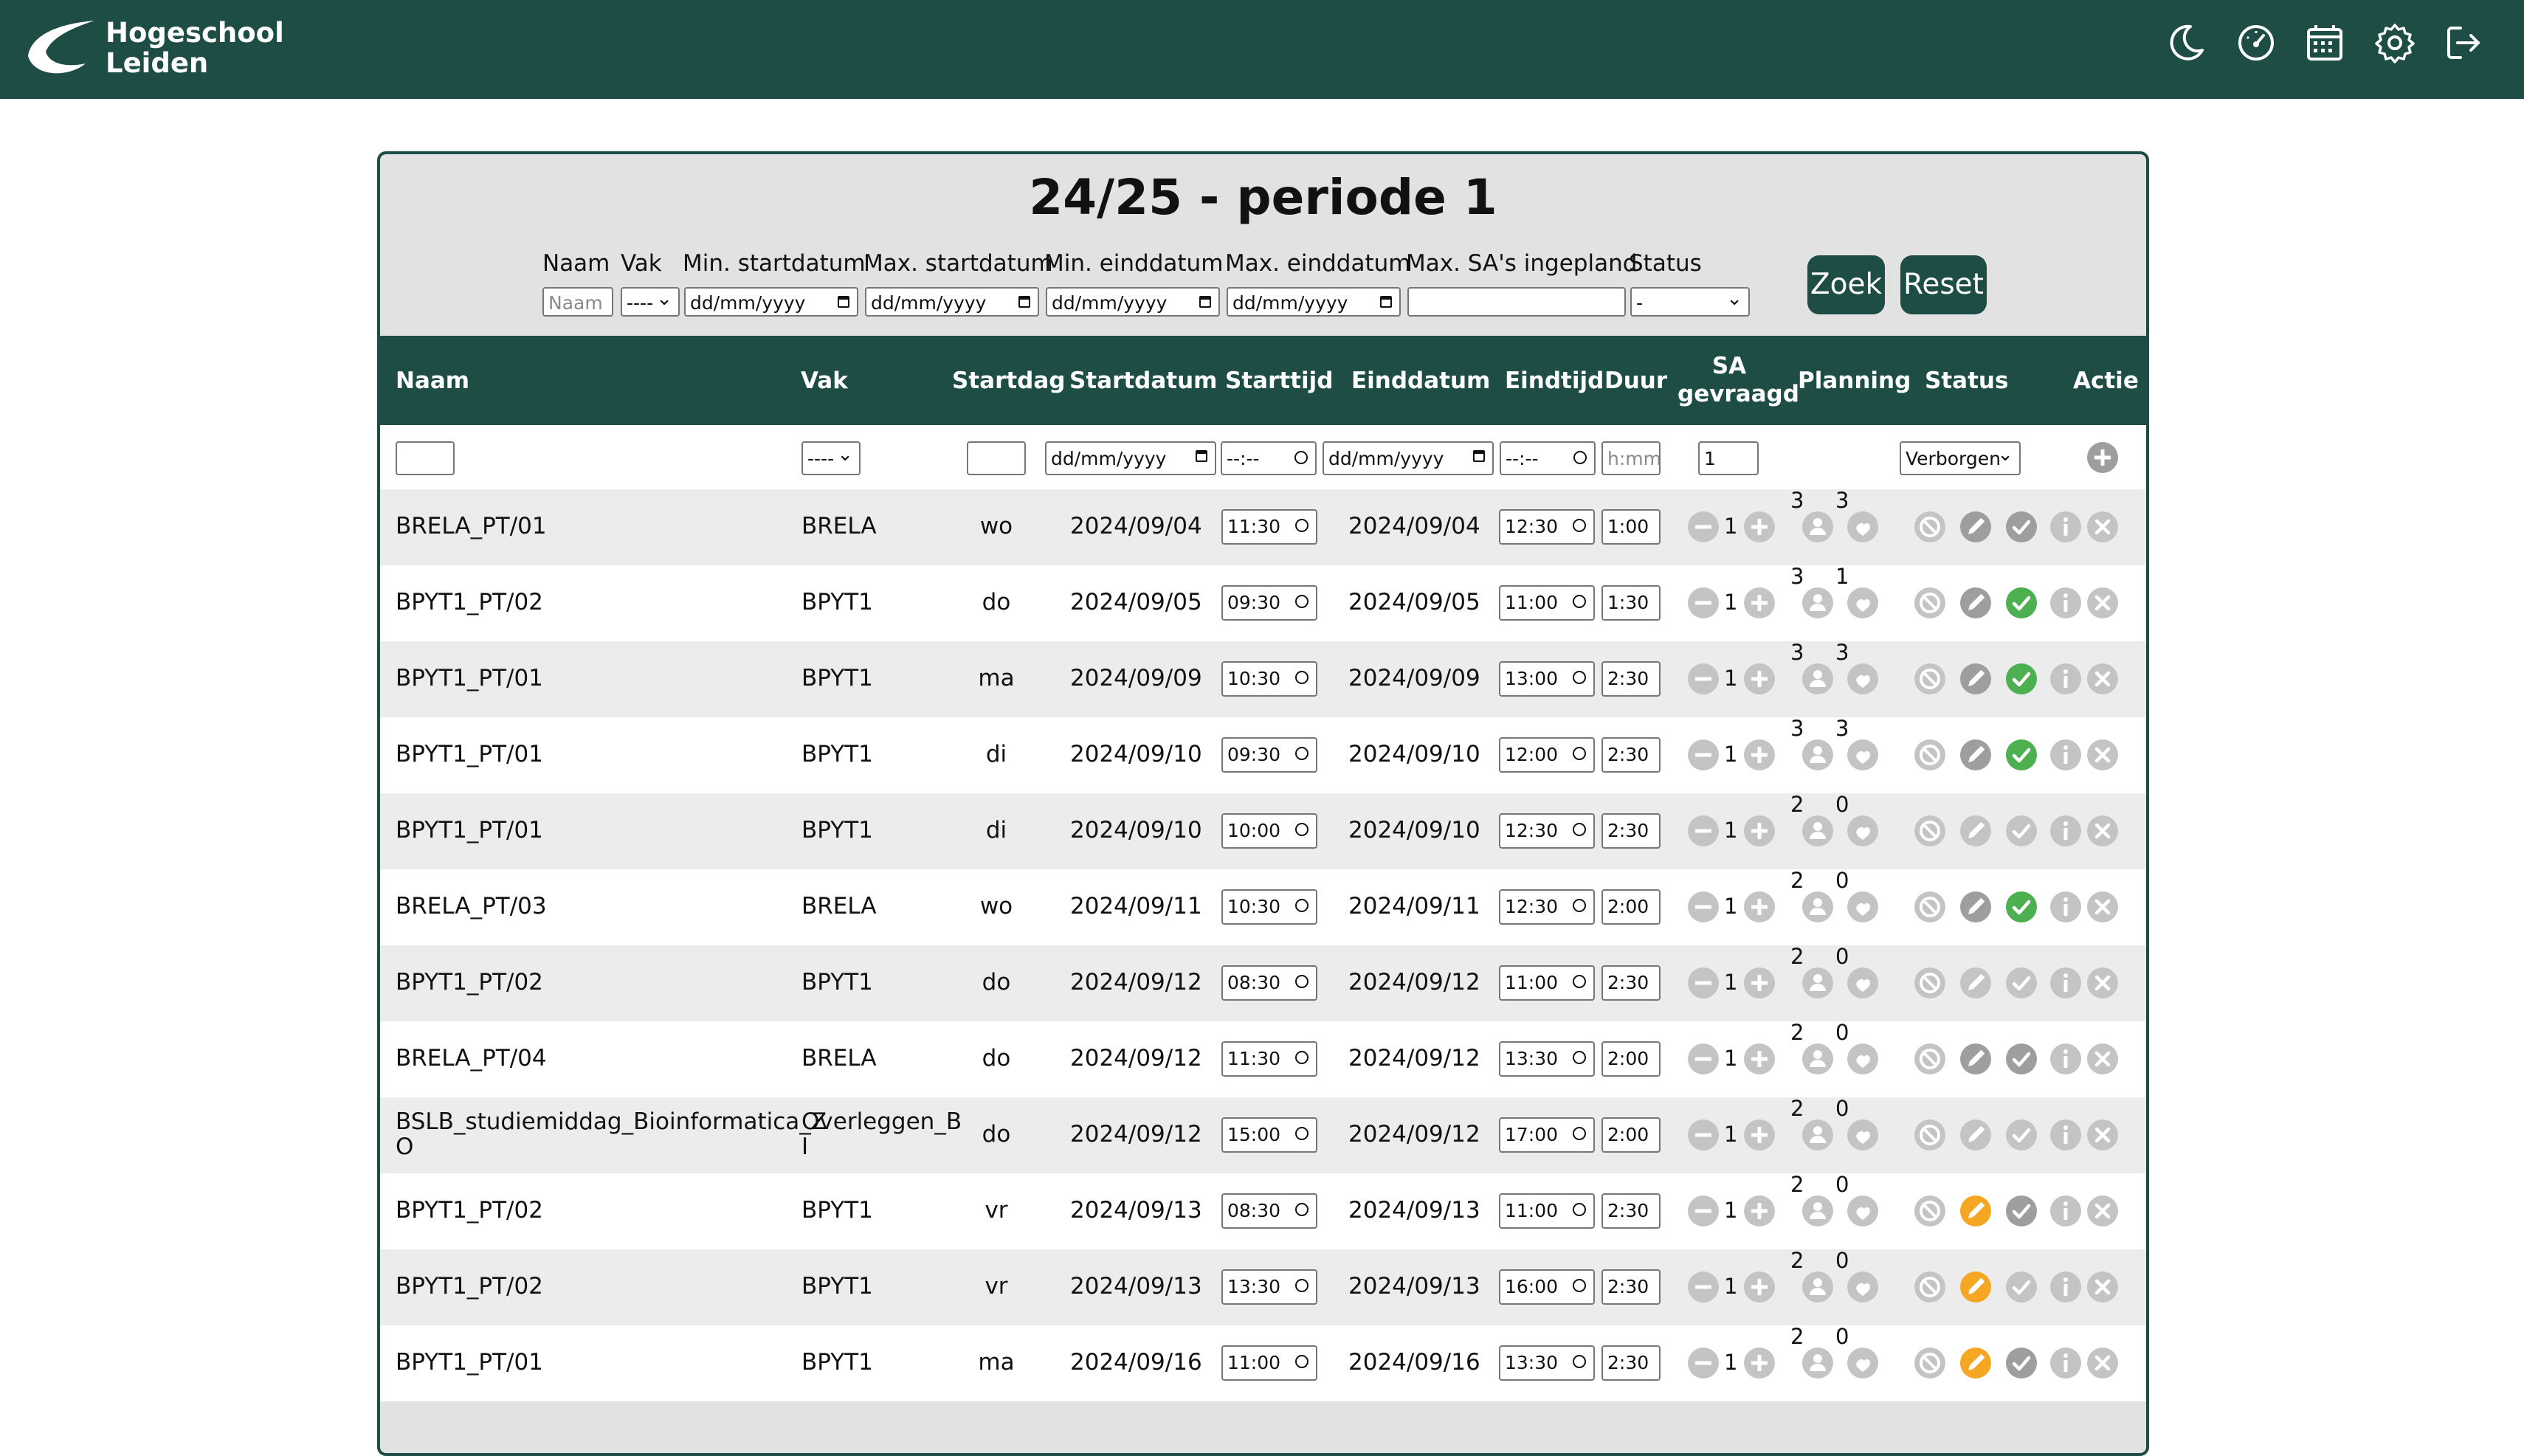  Describe the element at coordinates (1547, 679) in the screenshot. I see `eindtijd-input: 13:00` at that location.